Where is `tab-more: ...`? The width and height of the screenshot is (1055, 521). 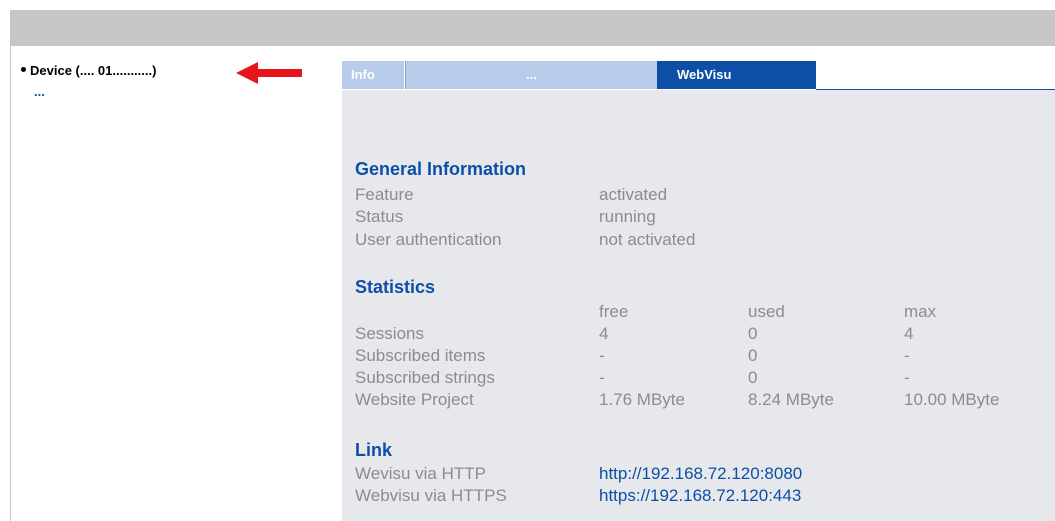
tab-more: ... is located at coordinates (531, 75).